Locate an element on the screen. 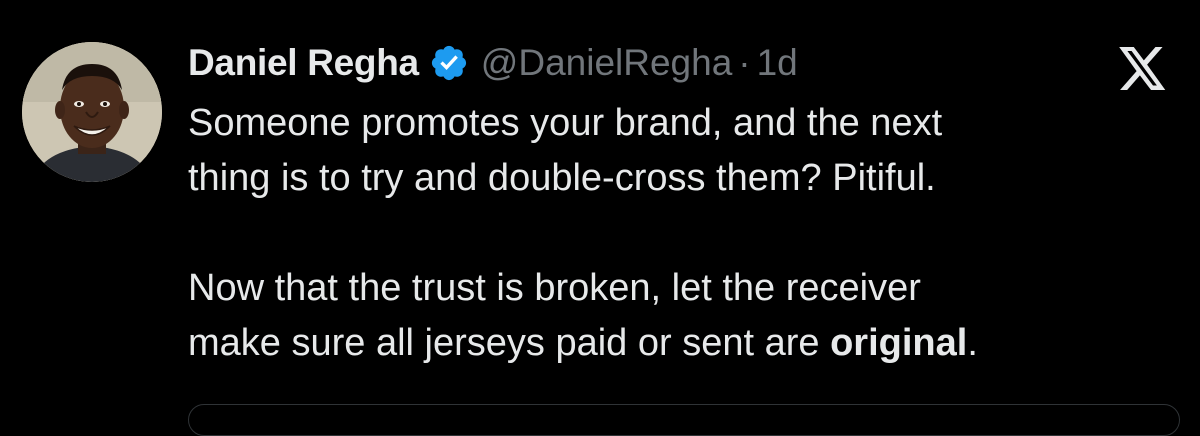  tweet-header: Daniel Regha @DanielRegha · 1d is located at coordinates (493, 63).